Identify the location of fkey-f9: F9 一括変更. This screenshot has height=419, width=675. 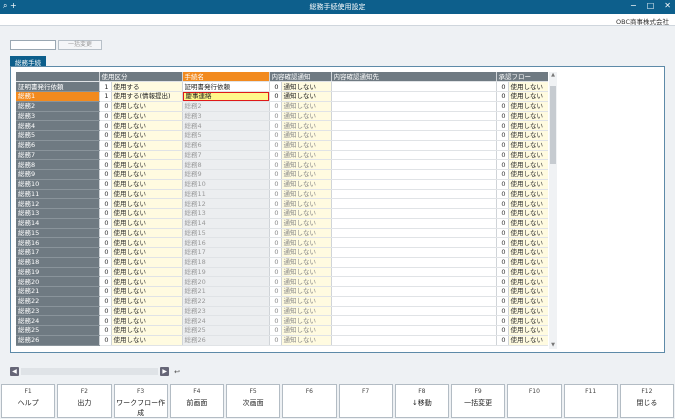
(478, 401).